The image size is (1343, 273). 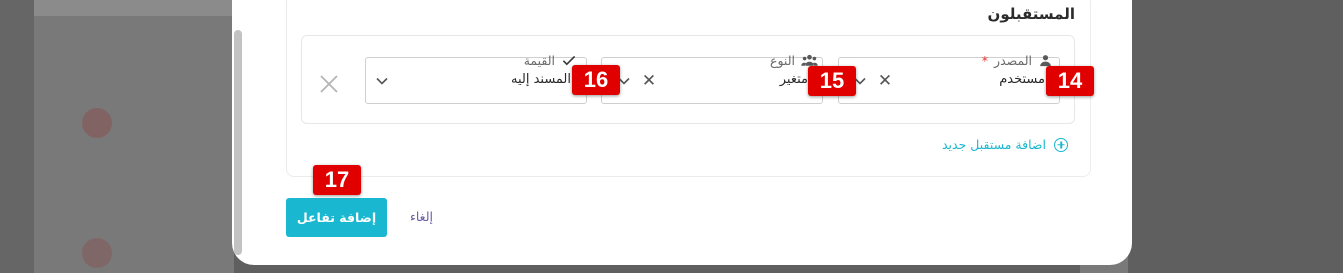 I want to click on required-mark: *, so click(x=985, y=60).